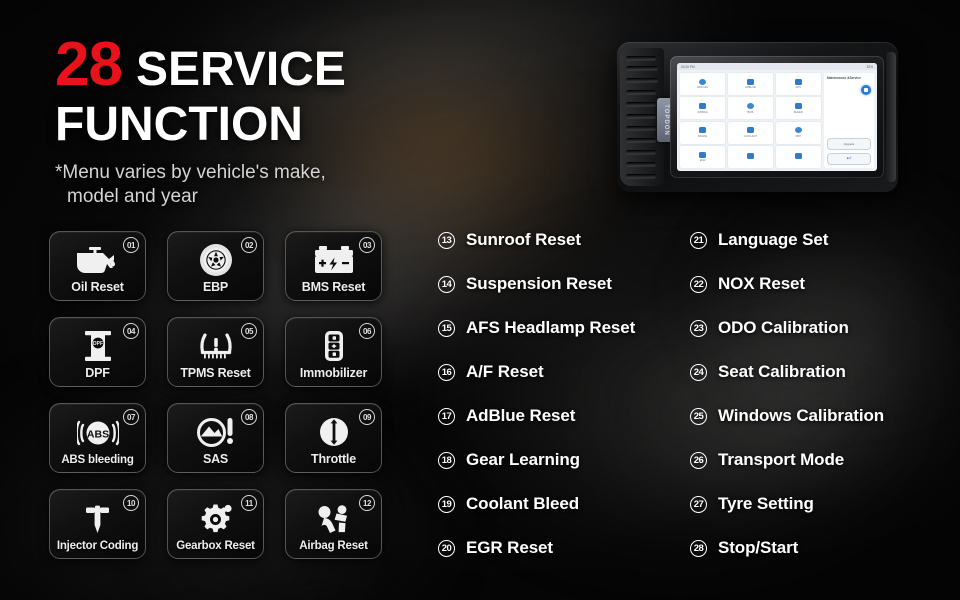 The width and height of the screenshot is (960, 600). I want to click on service-card-throttle: 09 Throttle, so click(333, 438).